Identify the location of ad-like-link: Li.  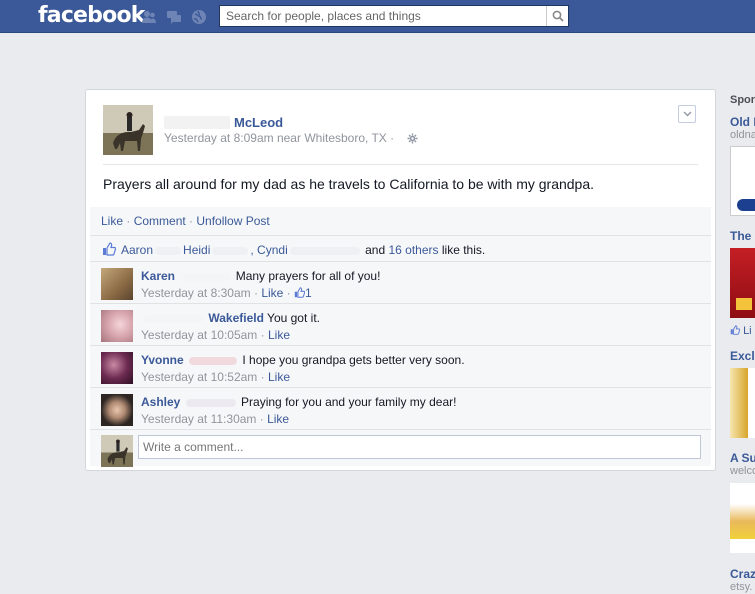
(741, 331).